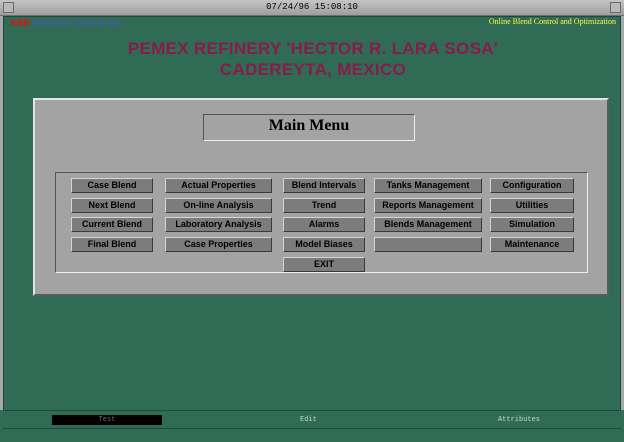 This screenshot has width=624, height=442. Describe the element at coordinates (308, 420) in the screenshot. I see `edit-mode-tab: Edit` at that location.